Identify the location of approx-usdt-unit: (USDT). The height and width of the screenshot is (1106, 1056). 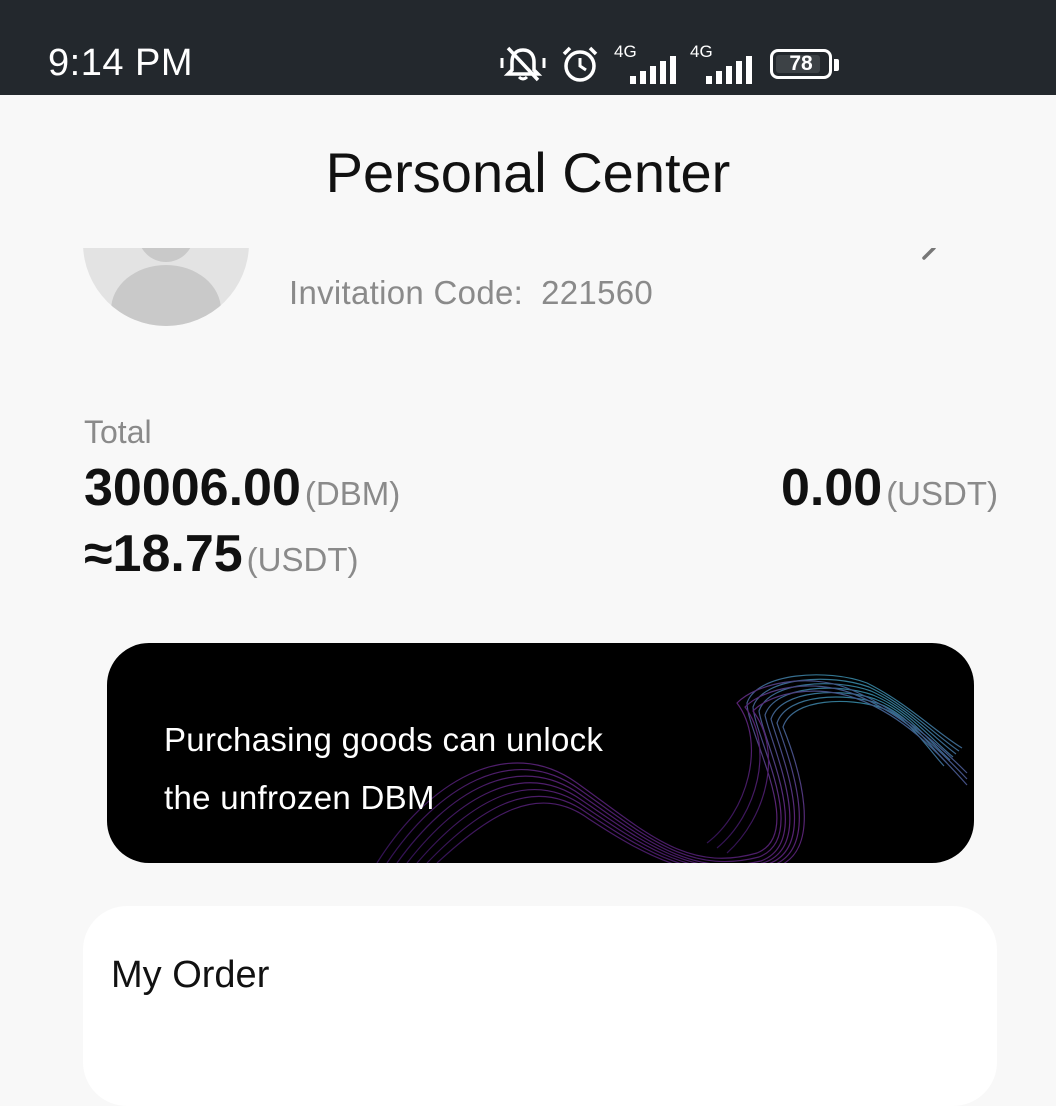
(302, 559).